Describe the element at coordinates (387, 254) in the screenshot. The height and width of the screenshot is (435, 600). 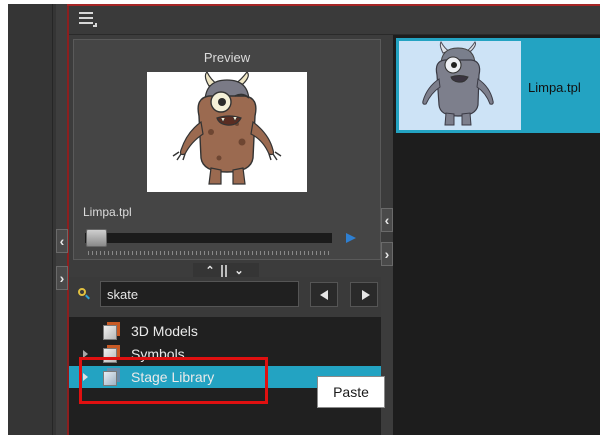
I see `expand-panel-arrow-icon: ›` at that location.